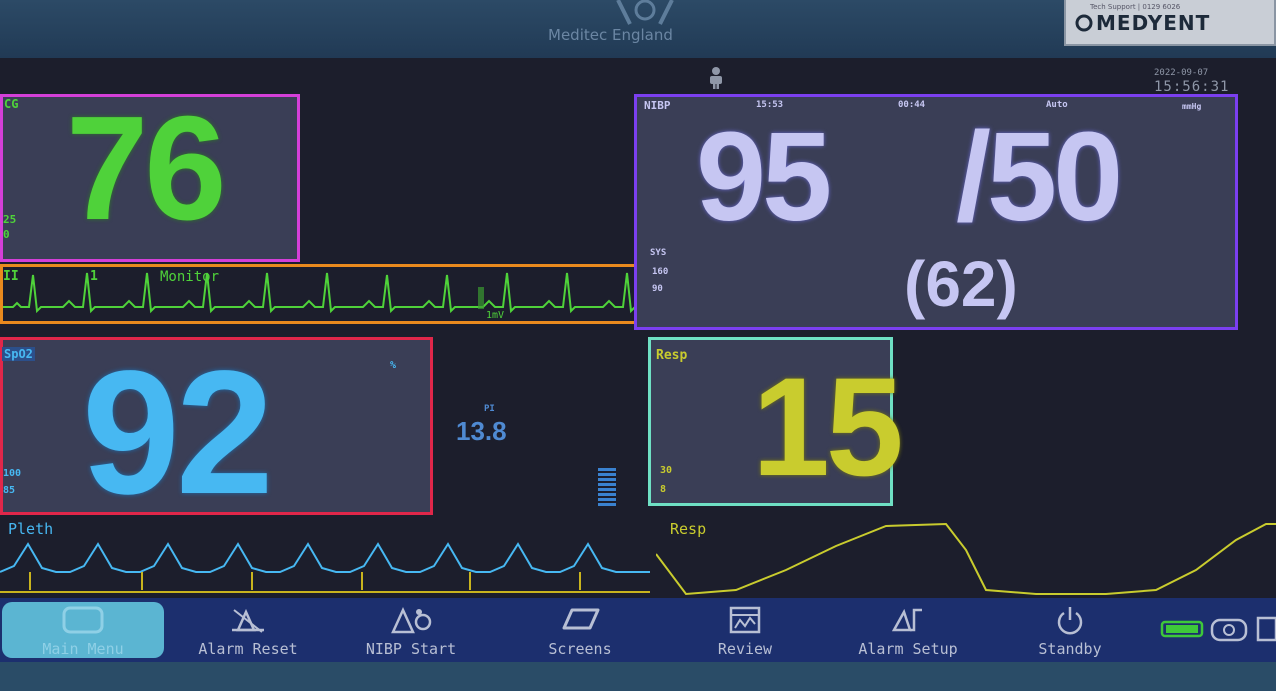  What do you see at coordinates (393, 365) in the screenshot?
I see `spo2-unit: %` at bounding box center [393, 365].